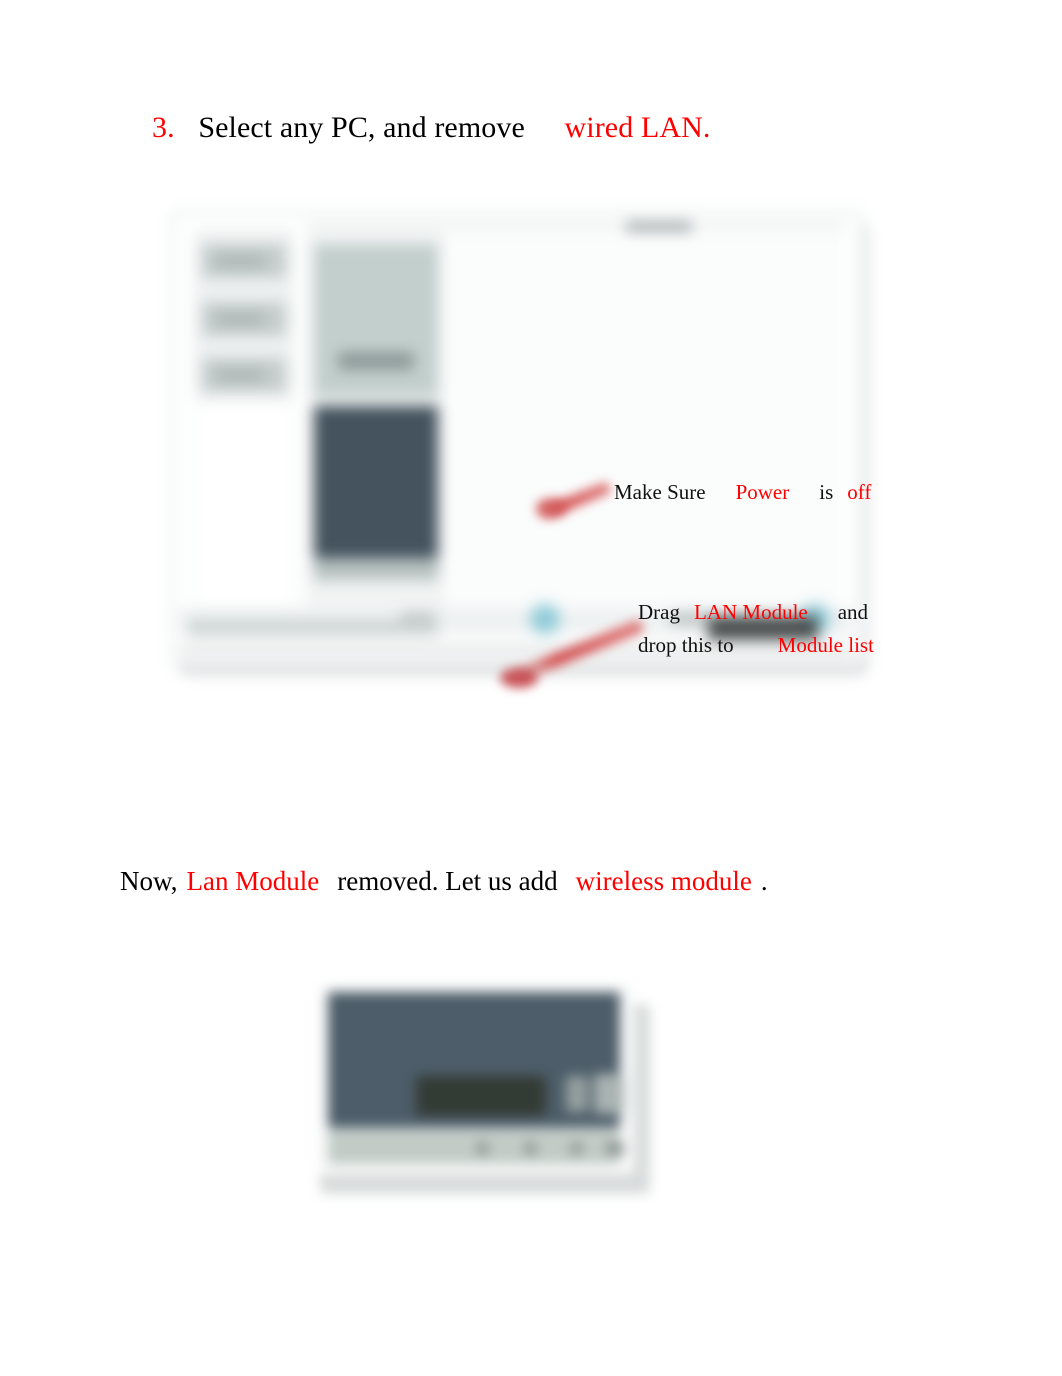  What do you see at coordinates (663, 881) in the screenshot?
I see `paragraph-wireless-module-highlight: wireless module` at bounding box center [663, 881].